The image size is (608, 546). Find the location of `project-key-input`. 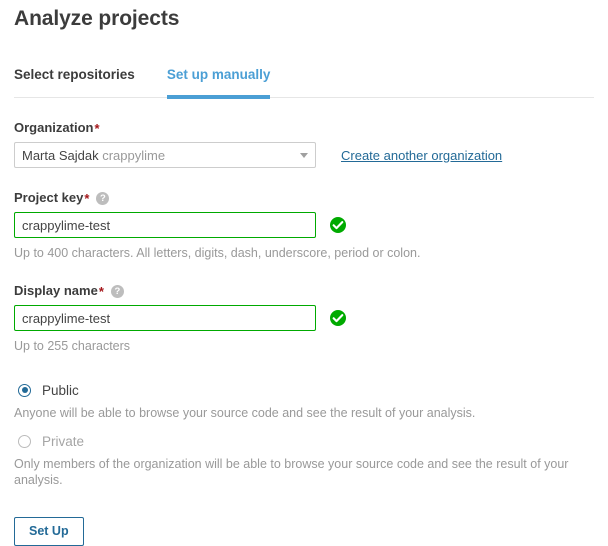

project-key-input is located at coordinates (165, 225).